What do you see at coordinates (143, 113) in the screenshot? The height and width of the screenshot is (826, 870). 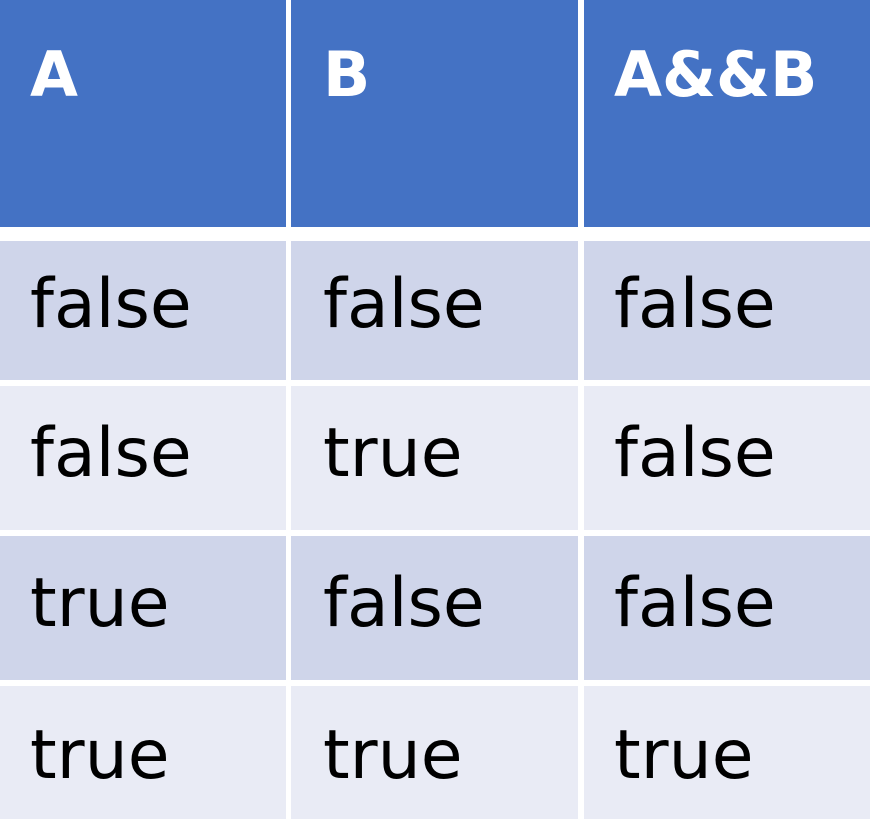 I see `header-cell-a: A` at bounding box center [143, 113].